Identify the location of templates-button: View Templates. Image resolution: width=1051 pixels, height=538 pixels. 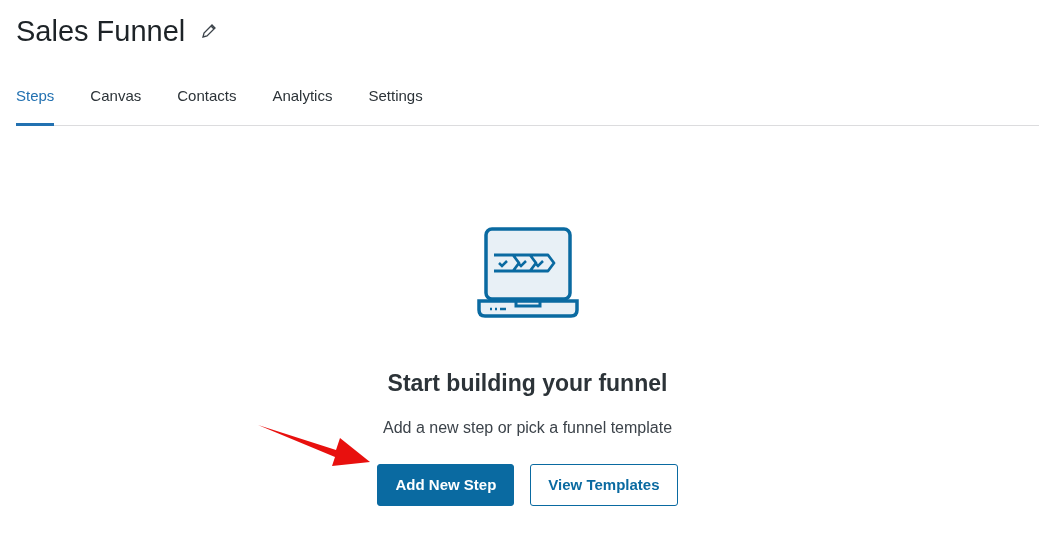
(604, 485).